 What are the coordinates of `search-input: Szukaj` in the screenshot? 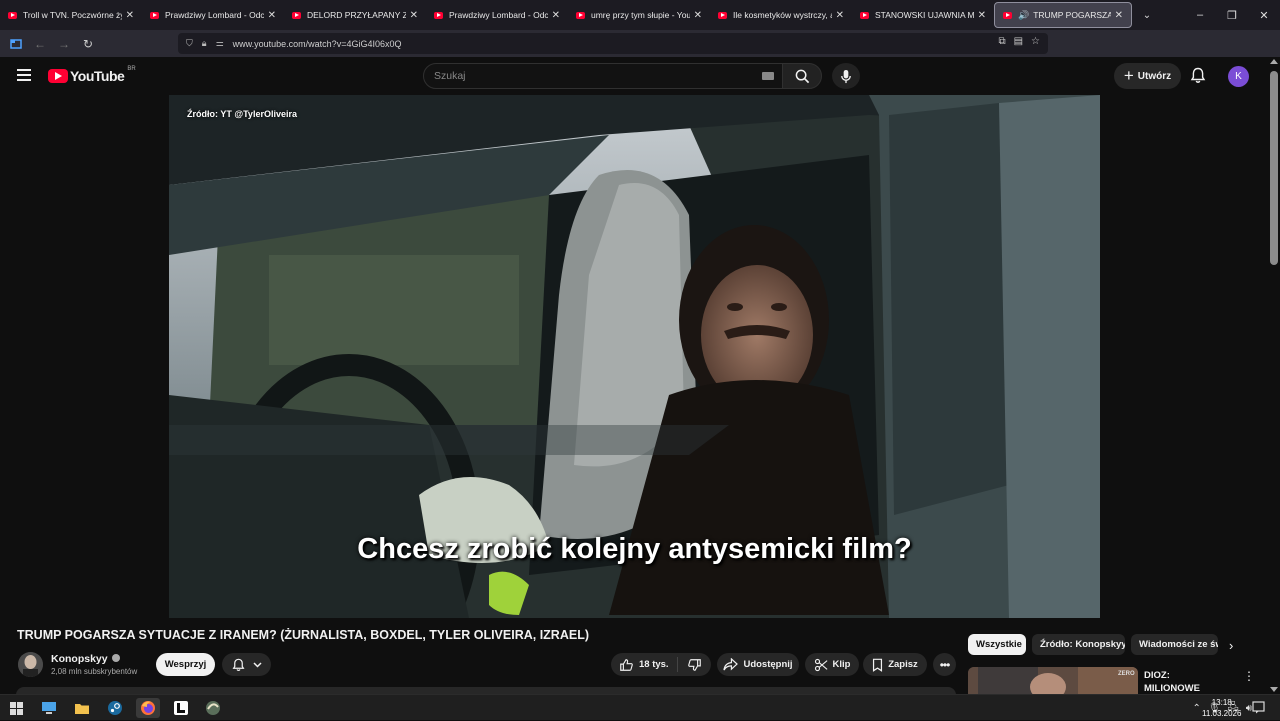 It's located at (603, 76).